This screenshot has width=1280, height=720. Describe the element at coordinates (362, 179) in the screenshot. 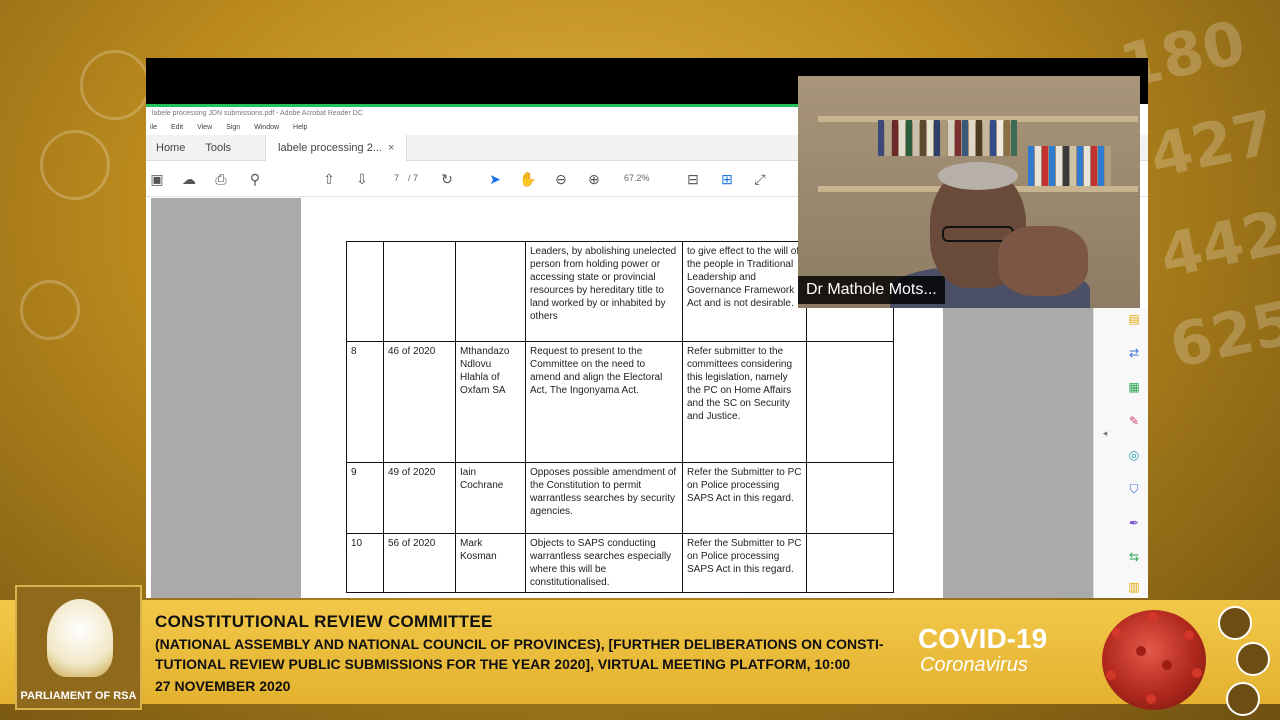

I see `page-down-icon: ⇩` at that location.